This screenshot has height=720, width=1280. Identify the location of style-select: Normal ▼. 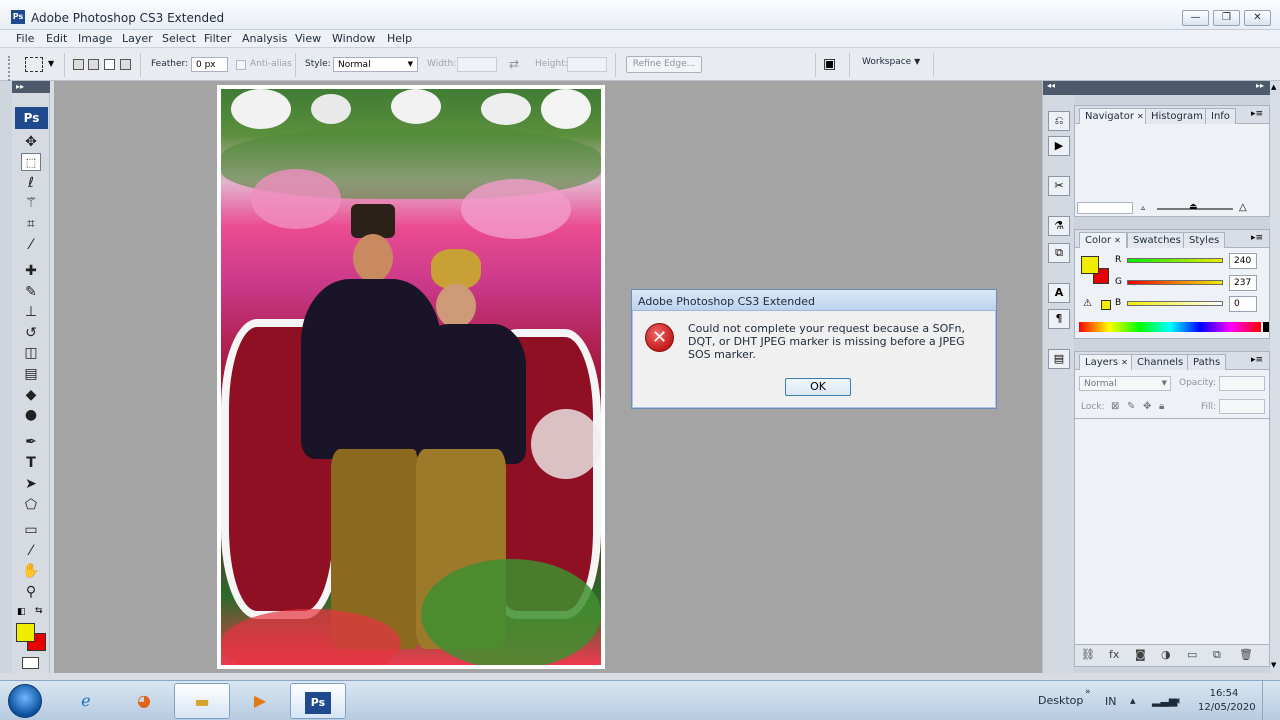
(375, 64).